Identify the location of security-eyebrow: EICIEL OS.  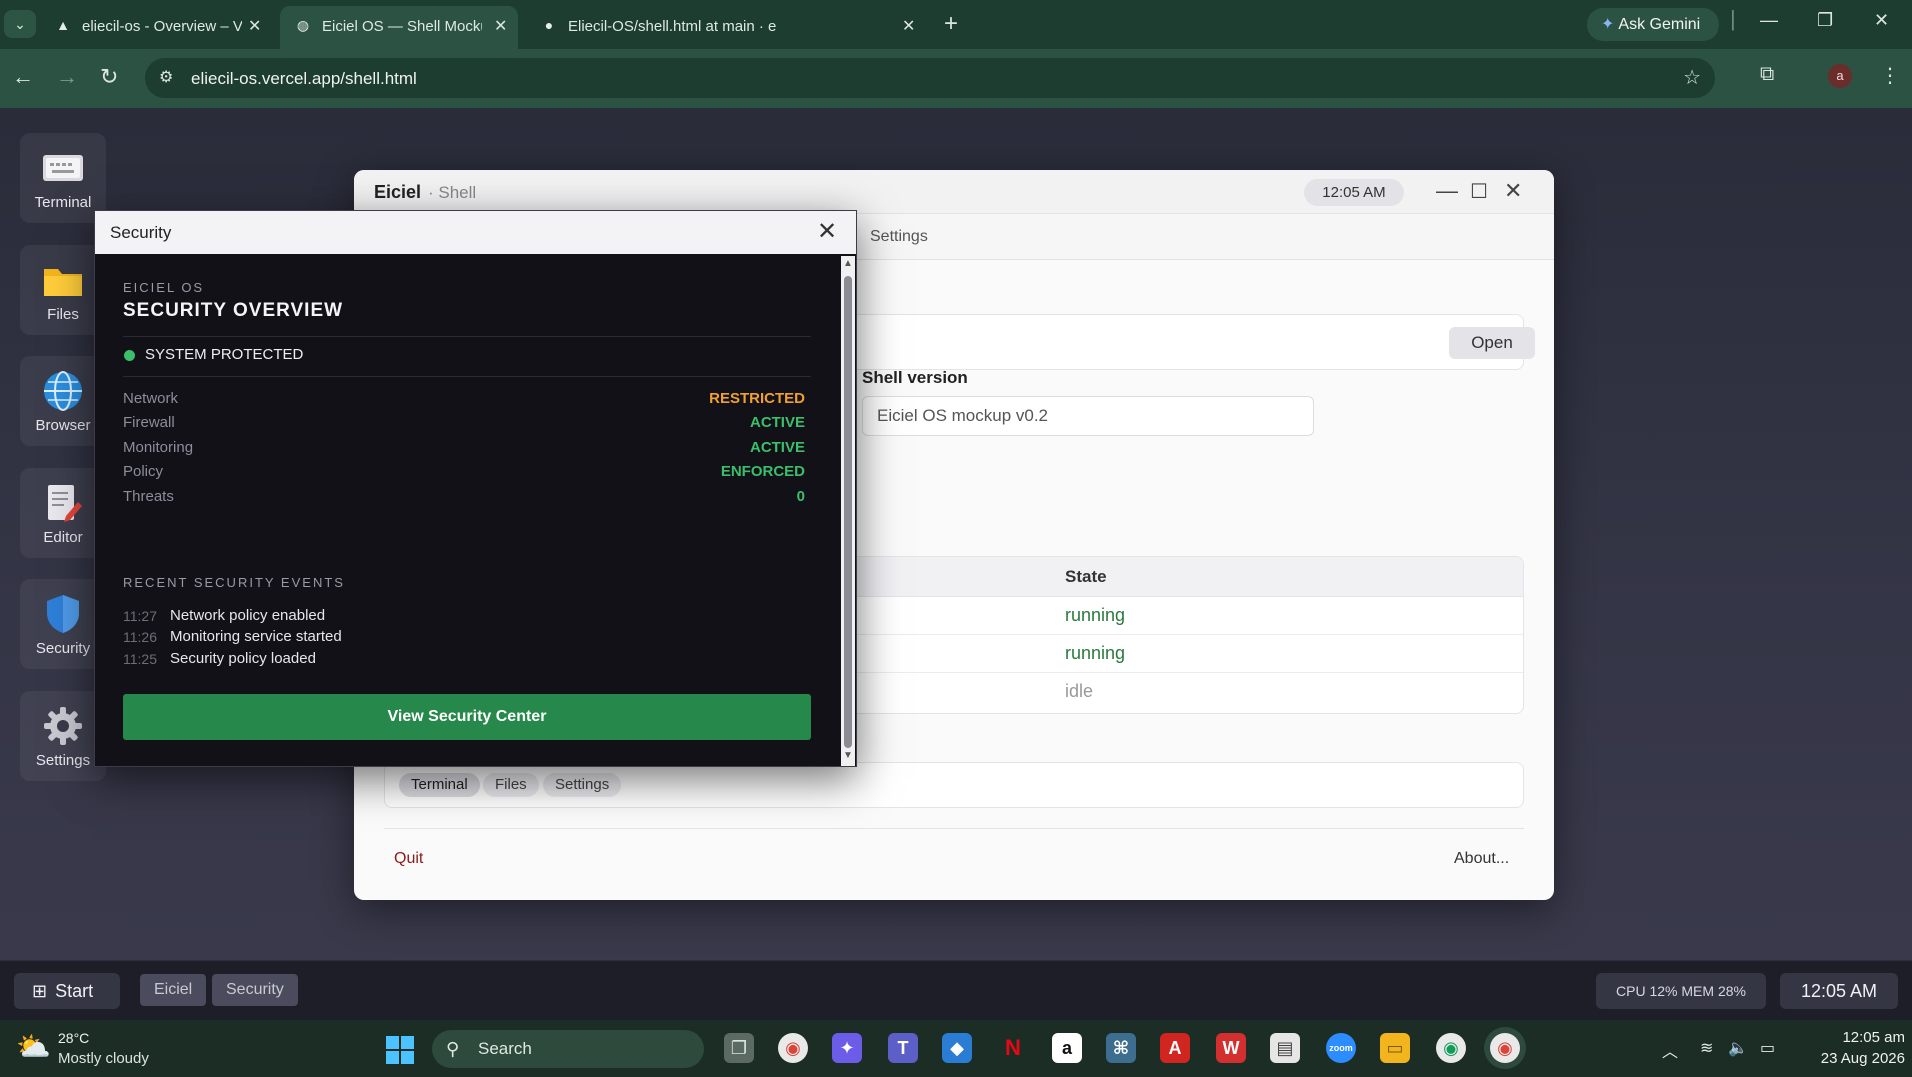
(164, 287).